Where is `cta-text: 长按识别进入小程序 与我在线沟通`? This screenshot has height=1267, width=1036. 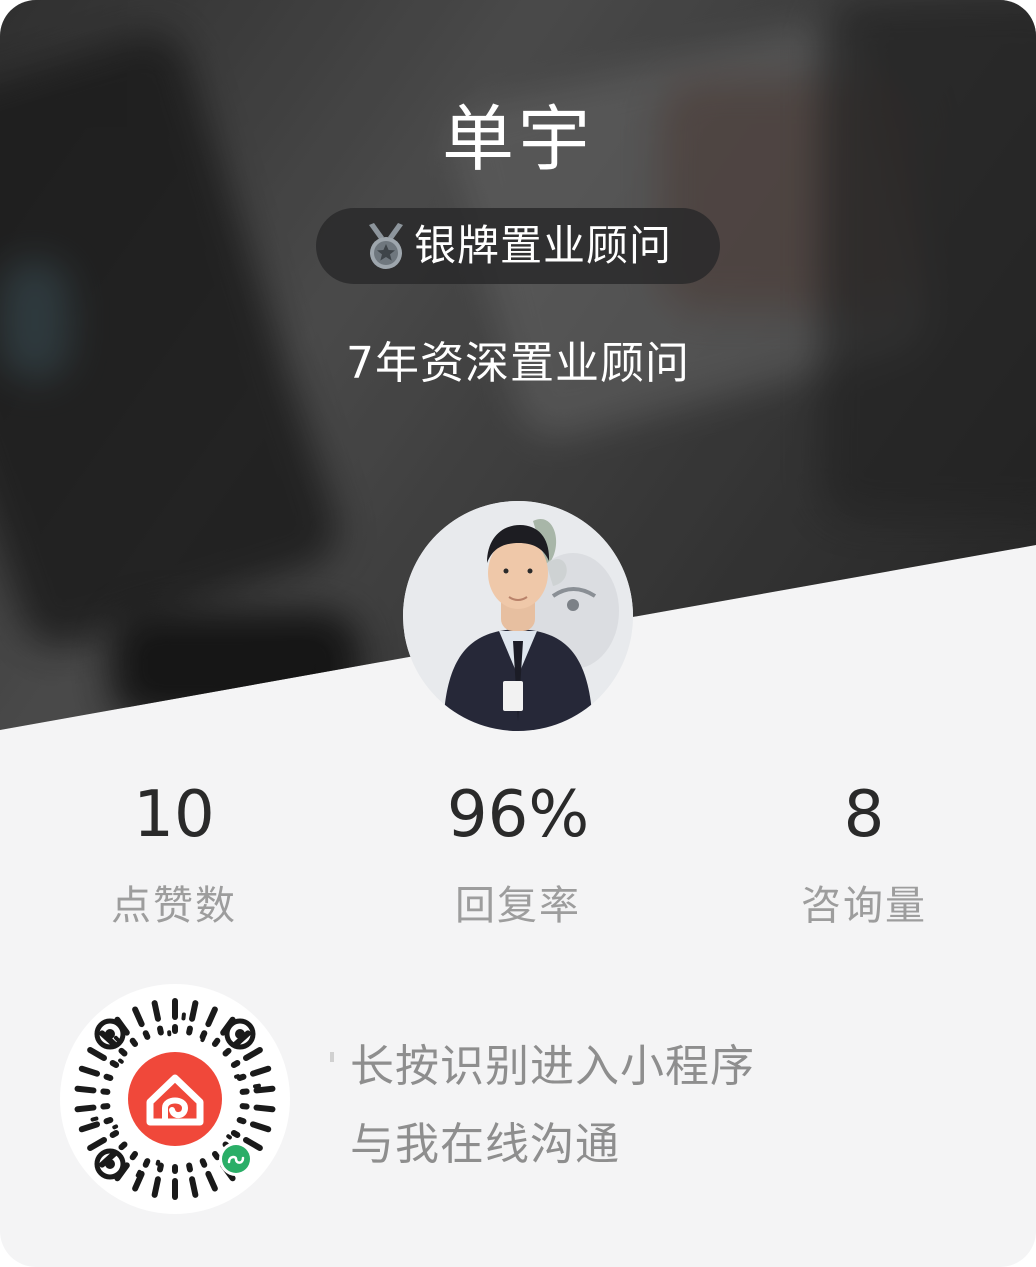
cta-text: 长按识别进入小程序 与我在线沟通 is located at coordinates (552, 1106).